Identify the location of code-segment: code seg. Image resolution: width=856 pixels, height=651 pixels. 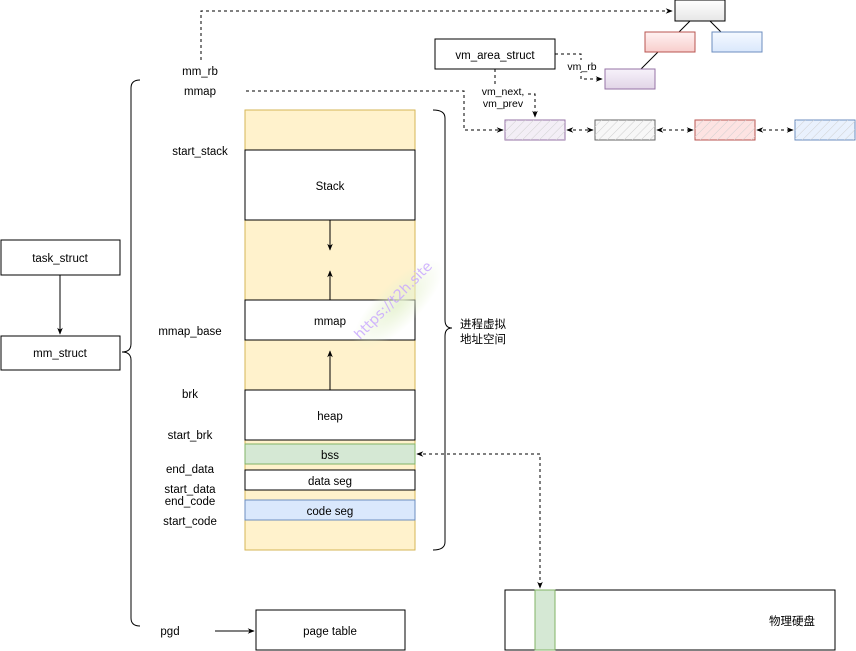
(330, 510).